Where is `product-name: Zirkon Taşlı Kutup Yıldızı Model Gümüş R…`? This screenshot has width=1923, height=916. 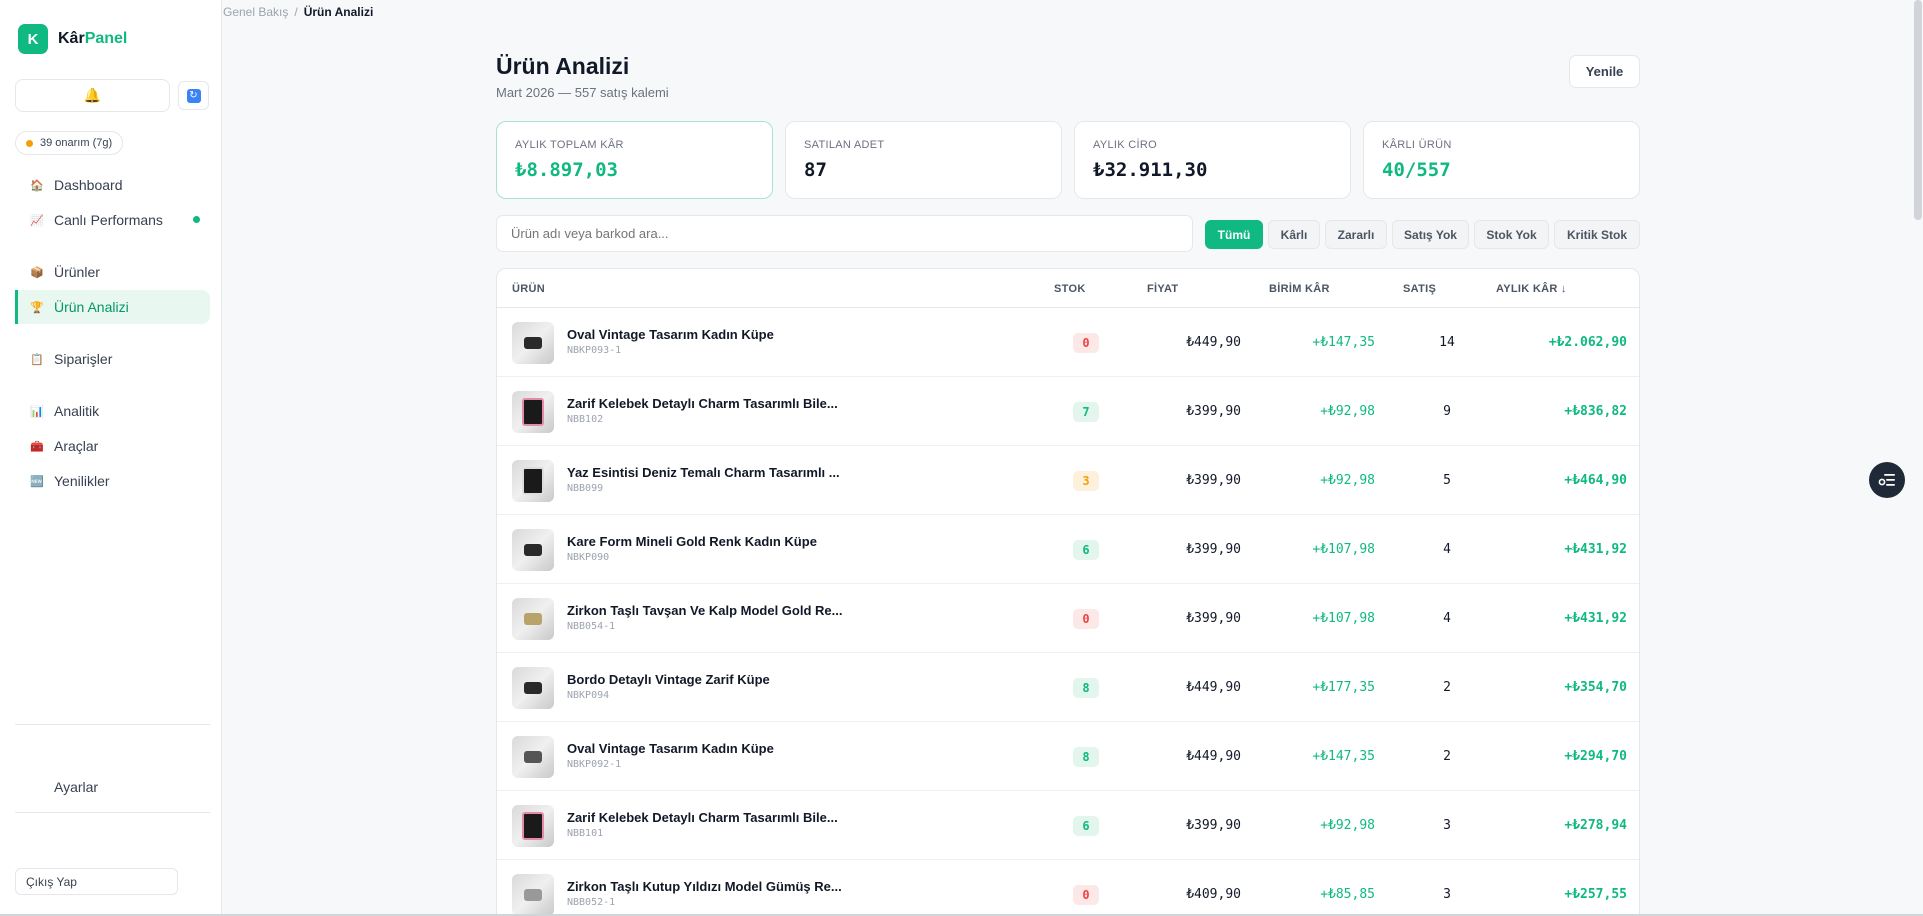 product-name: Zirkon Taşlı Kutup Yıldızı Model Gümüş R… is located at coordinates (704, 886).